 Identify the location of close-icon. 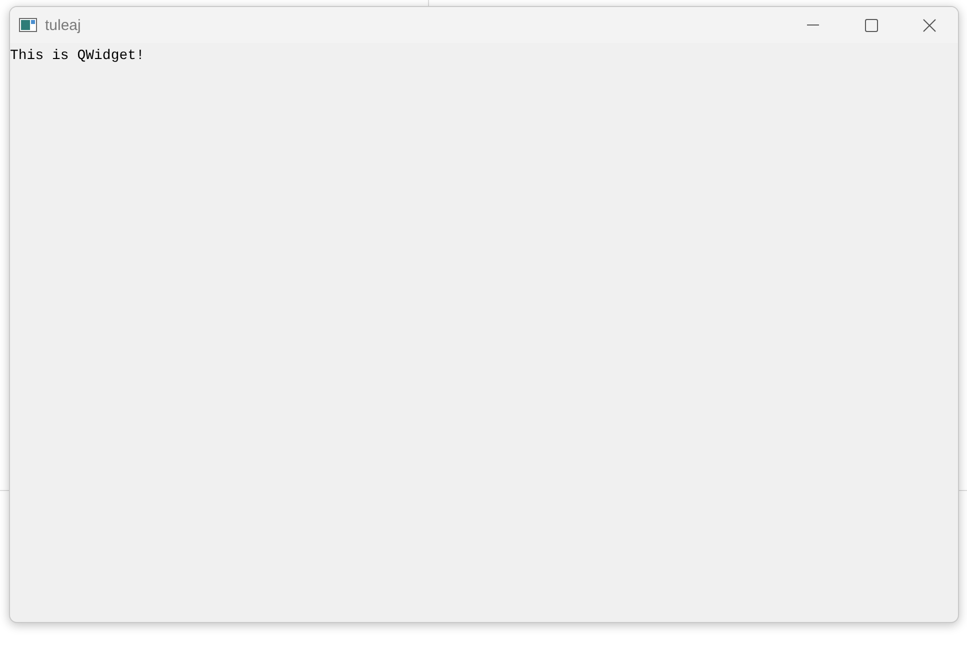
(929, 25).